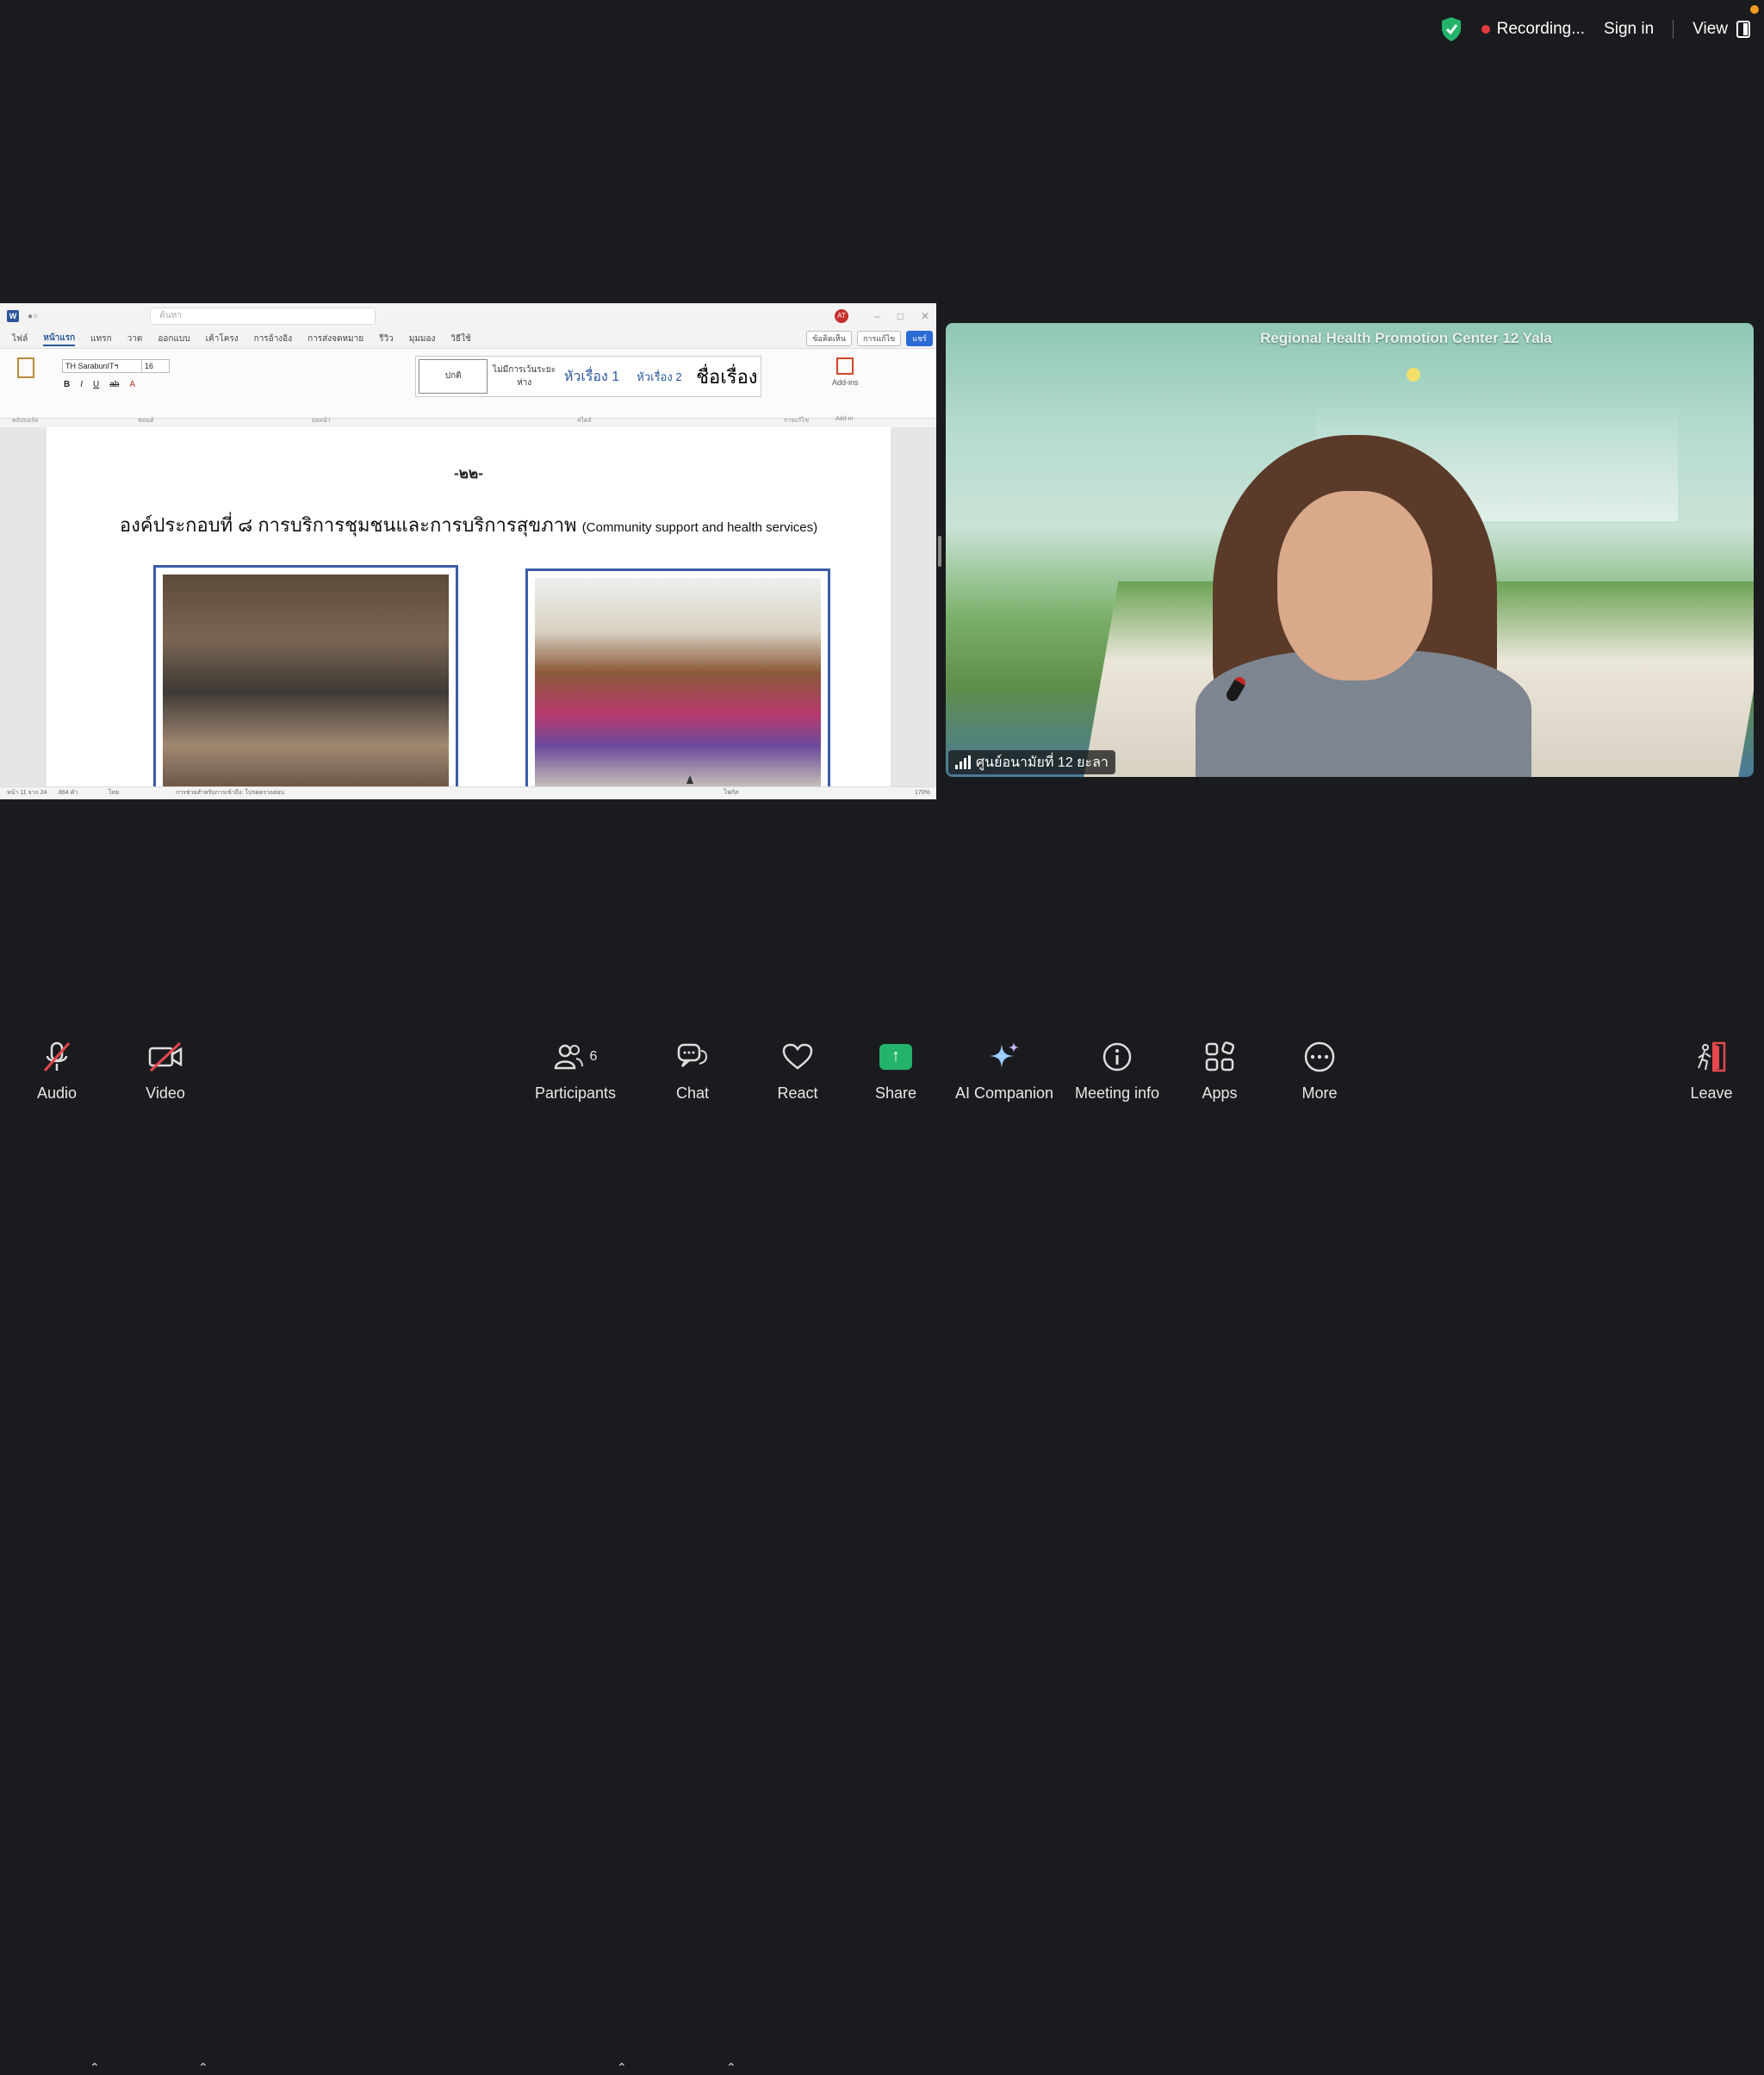 The image size is (1764, 2075). Describe the element at coordinates (1004, 1056) in the screenshot. I see `ai-icon-wrap` at that location.